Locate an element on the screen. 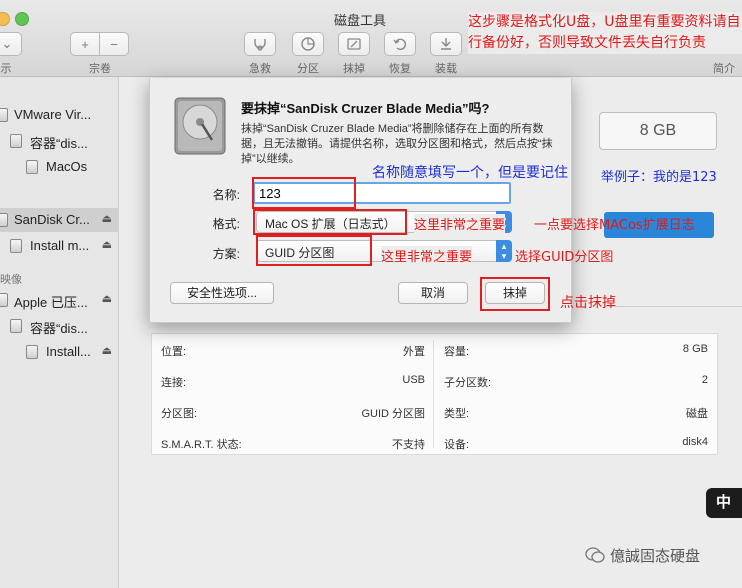 Image resolution: width=742 pixels, height=588 pixels. restore-icon is located at coordinates (400, 44).